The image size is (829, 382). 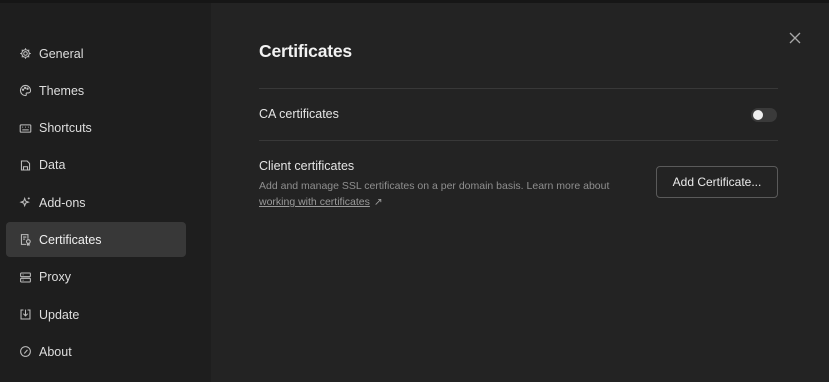 What do you see at coordinates (25, 315) in the screenshot?
I see `download-icon` at bounding box center [25, 315].